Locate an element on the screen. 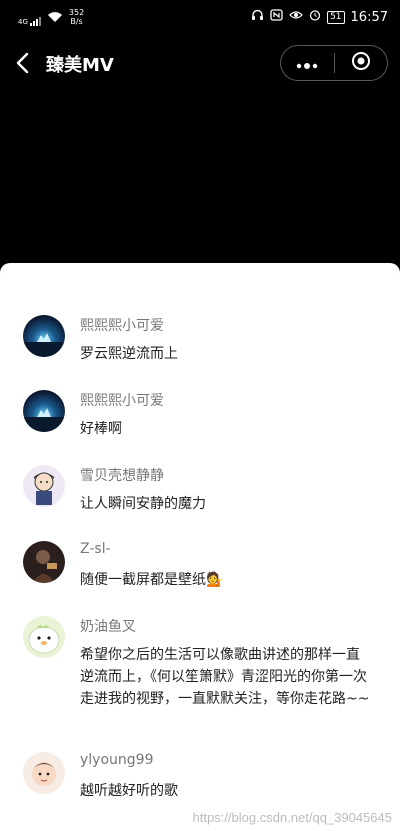 This screenshot has height=831, width=400. comment-text: 让人瞬间安静的魔力 is located at coordinates (143, 504).